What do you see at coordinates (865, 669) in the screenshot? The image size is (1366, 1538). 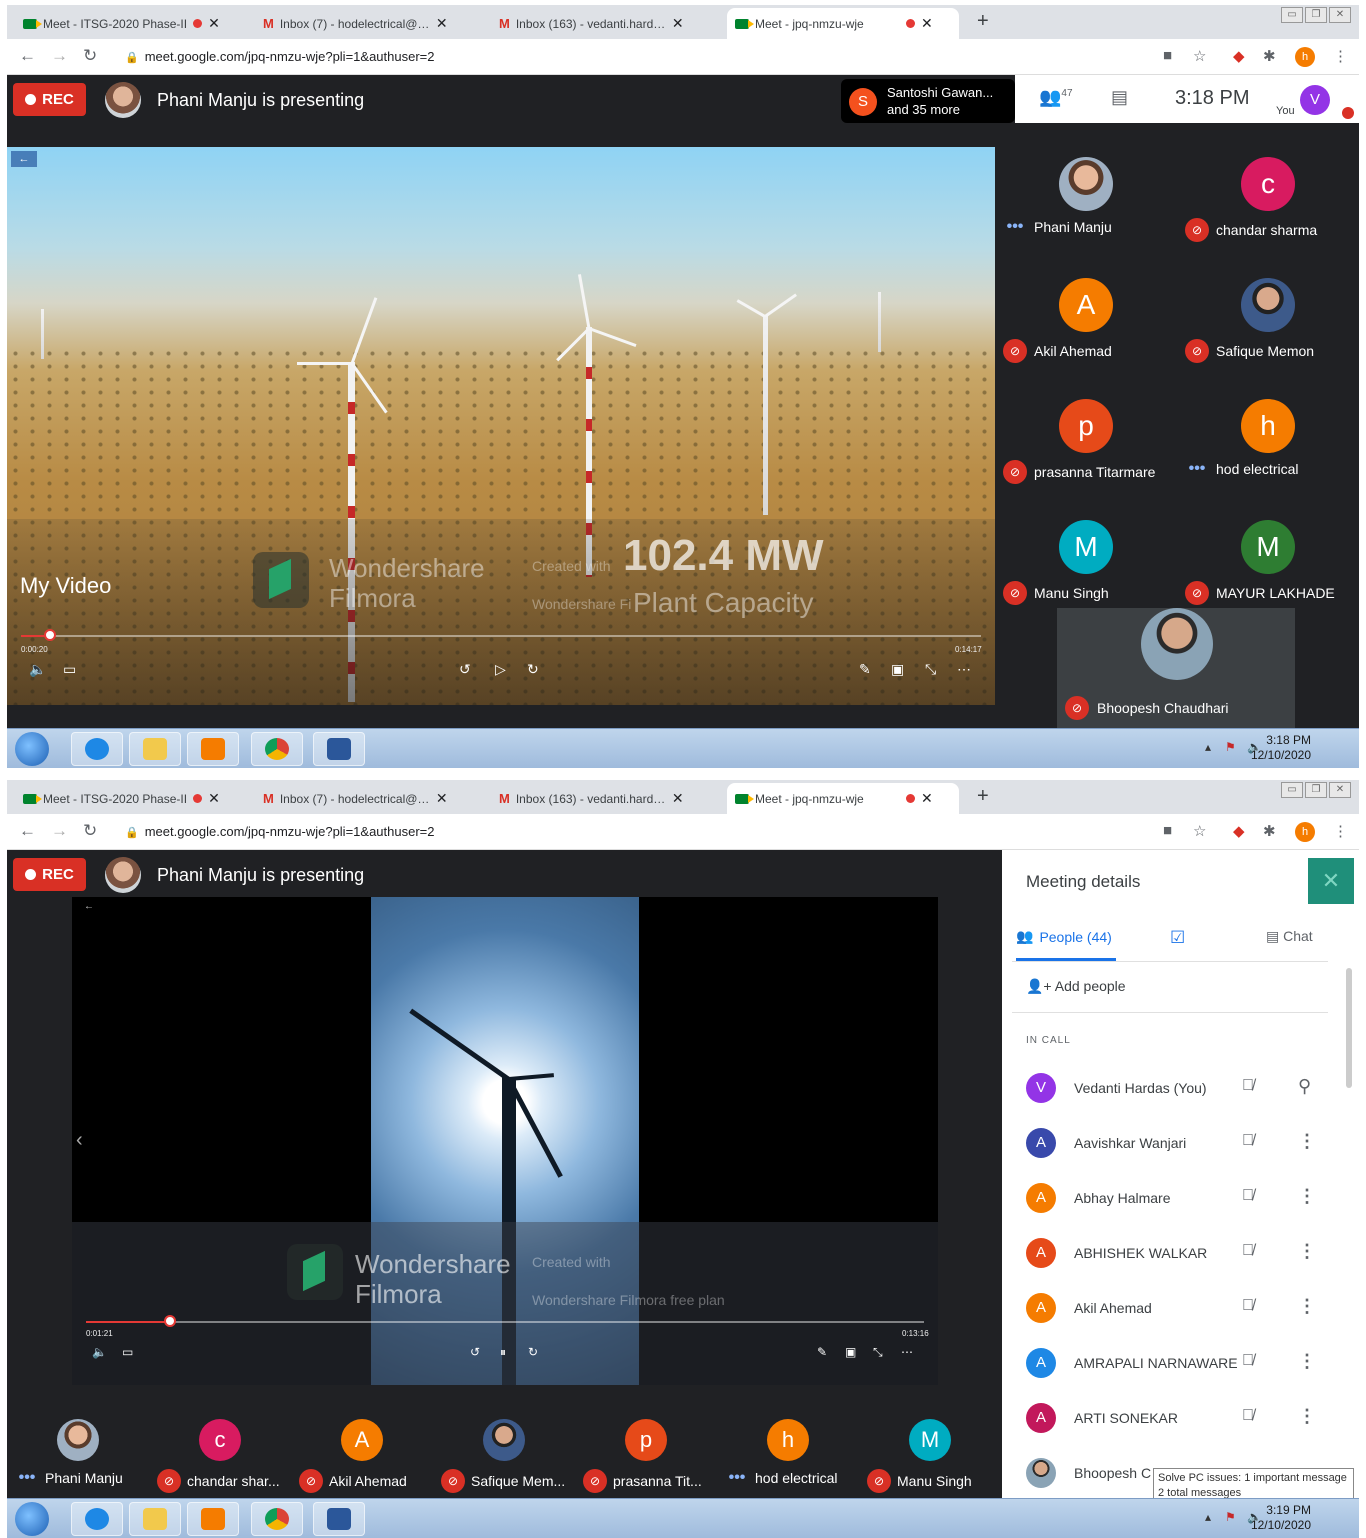 I see `edit-icon: ✎` at bounding box center [865, 669].